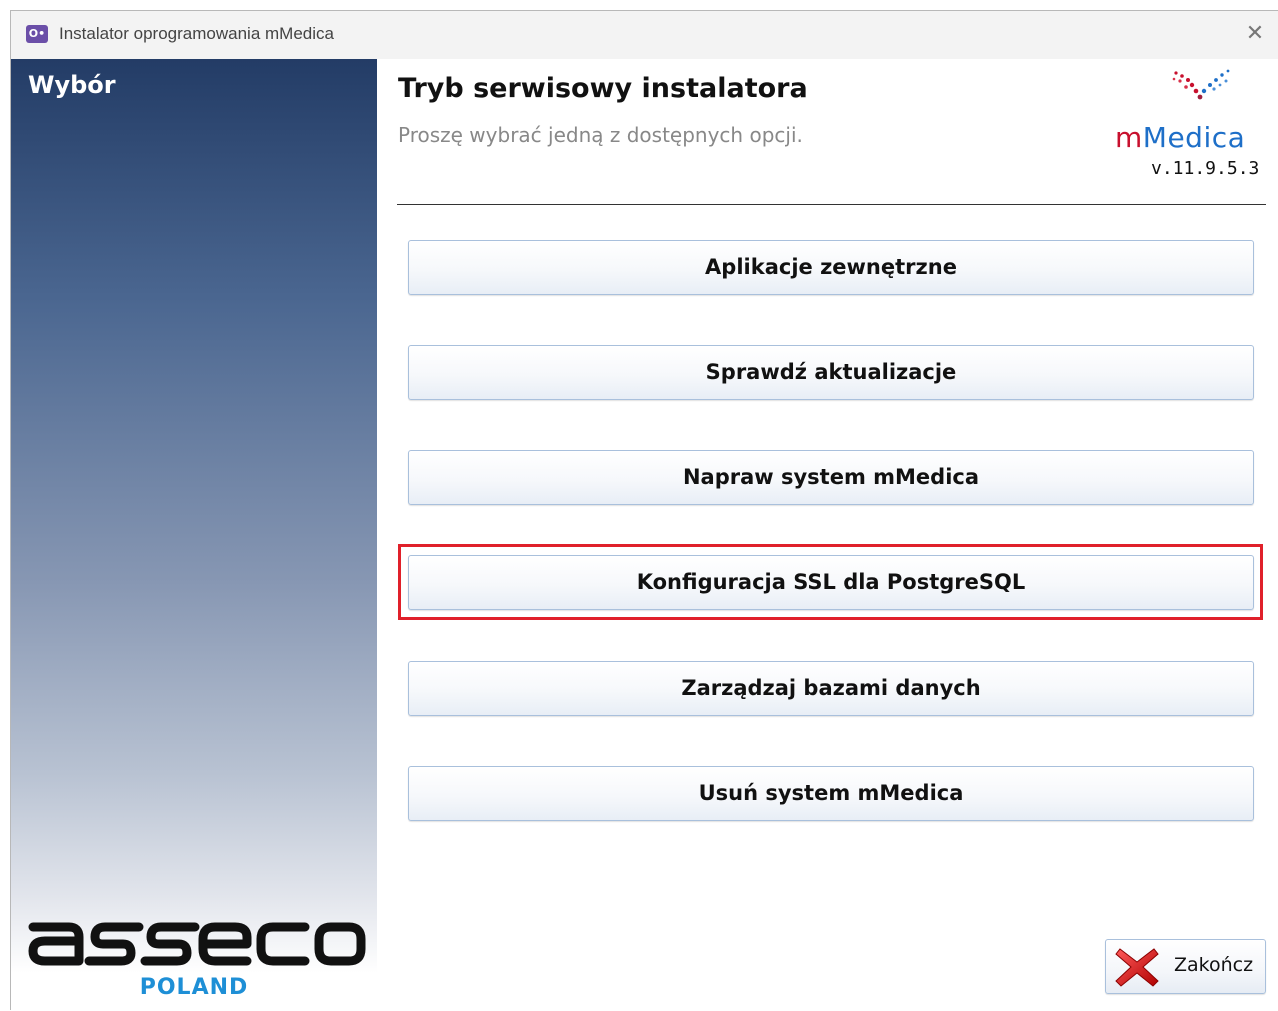 The height and width of the screenshot is (1011, 1278). Describe the element at coordinates (600, 135) in the screenshot. I see `page-subtitle: Proszę wybrać jedną z dostępnych opcji.` at that location.